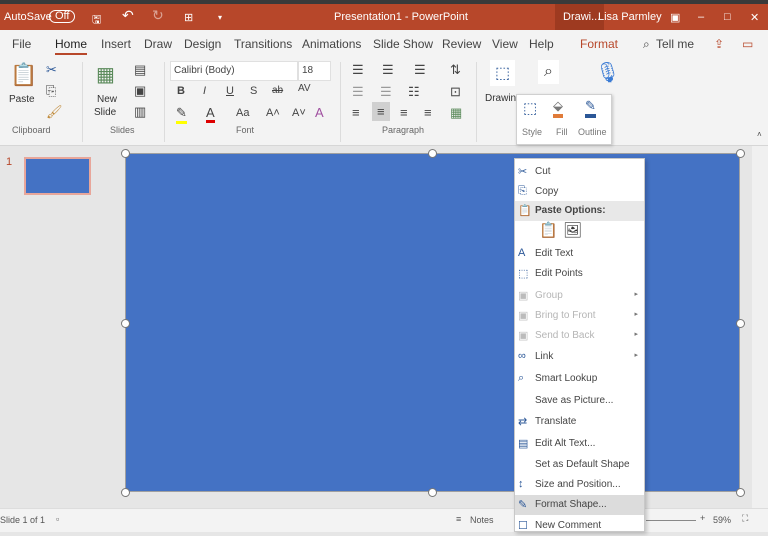  Describe the element at coordinates (263, 44) in the screenshot. I see `tab-transitions: Transitions` at that location.